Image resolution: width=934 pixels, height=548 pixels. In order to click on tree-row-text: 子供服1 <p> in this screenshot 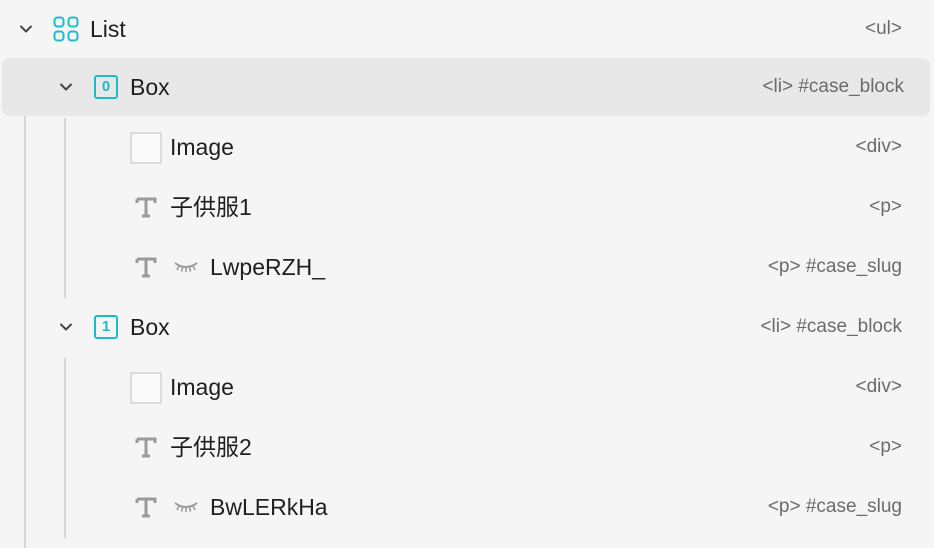, I will do `click(465, 207)`.